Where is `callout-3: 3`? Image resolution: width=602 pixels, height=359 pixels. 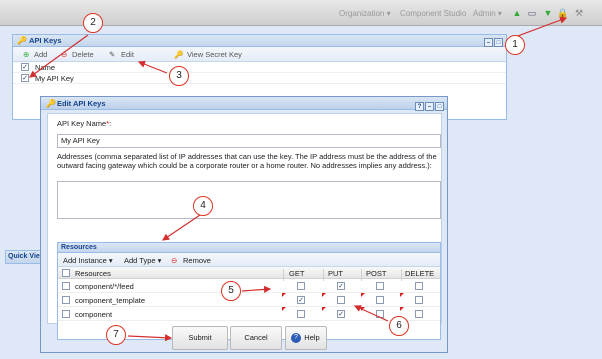 callout-3: 3 is located at coordinates (179, 76).